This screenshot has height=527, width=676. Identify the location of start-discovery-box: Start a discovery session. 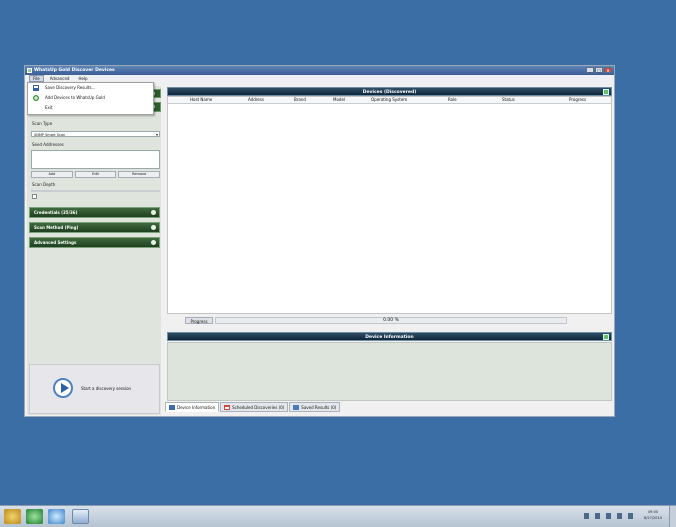
(94, 389).